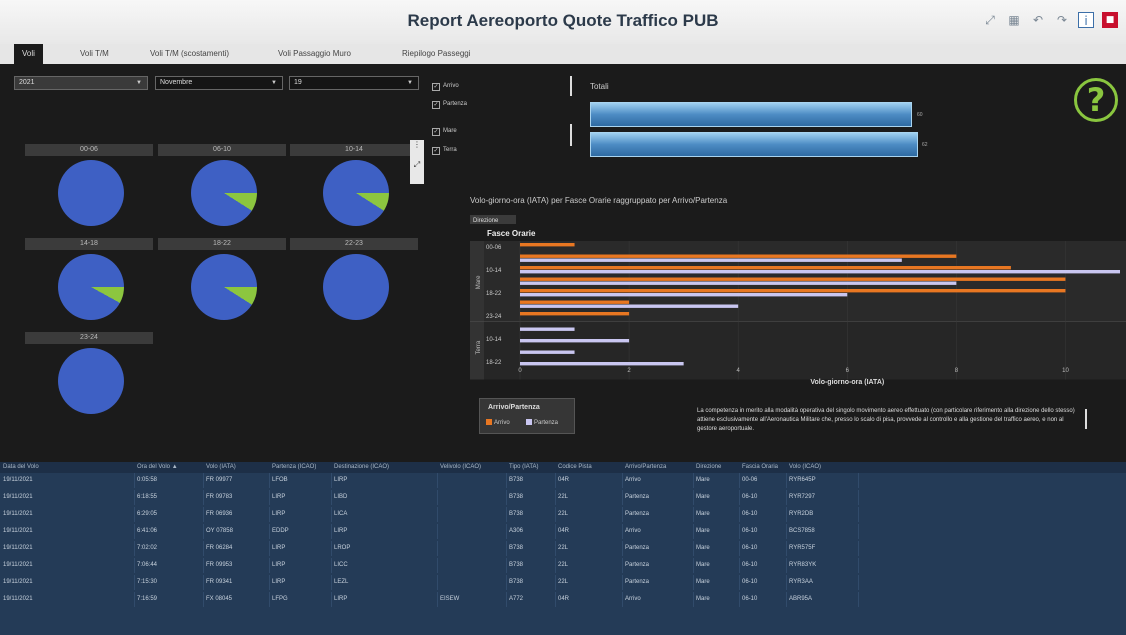  What do you see at coordinates (444, 131) in the screenshot?
I see `checkbox-mare: ✓ Mare` at bounding box center [444, 131].